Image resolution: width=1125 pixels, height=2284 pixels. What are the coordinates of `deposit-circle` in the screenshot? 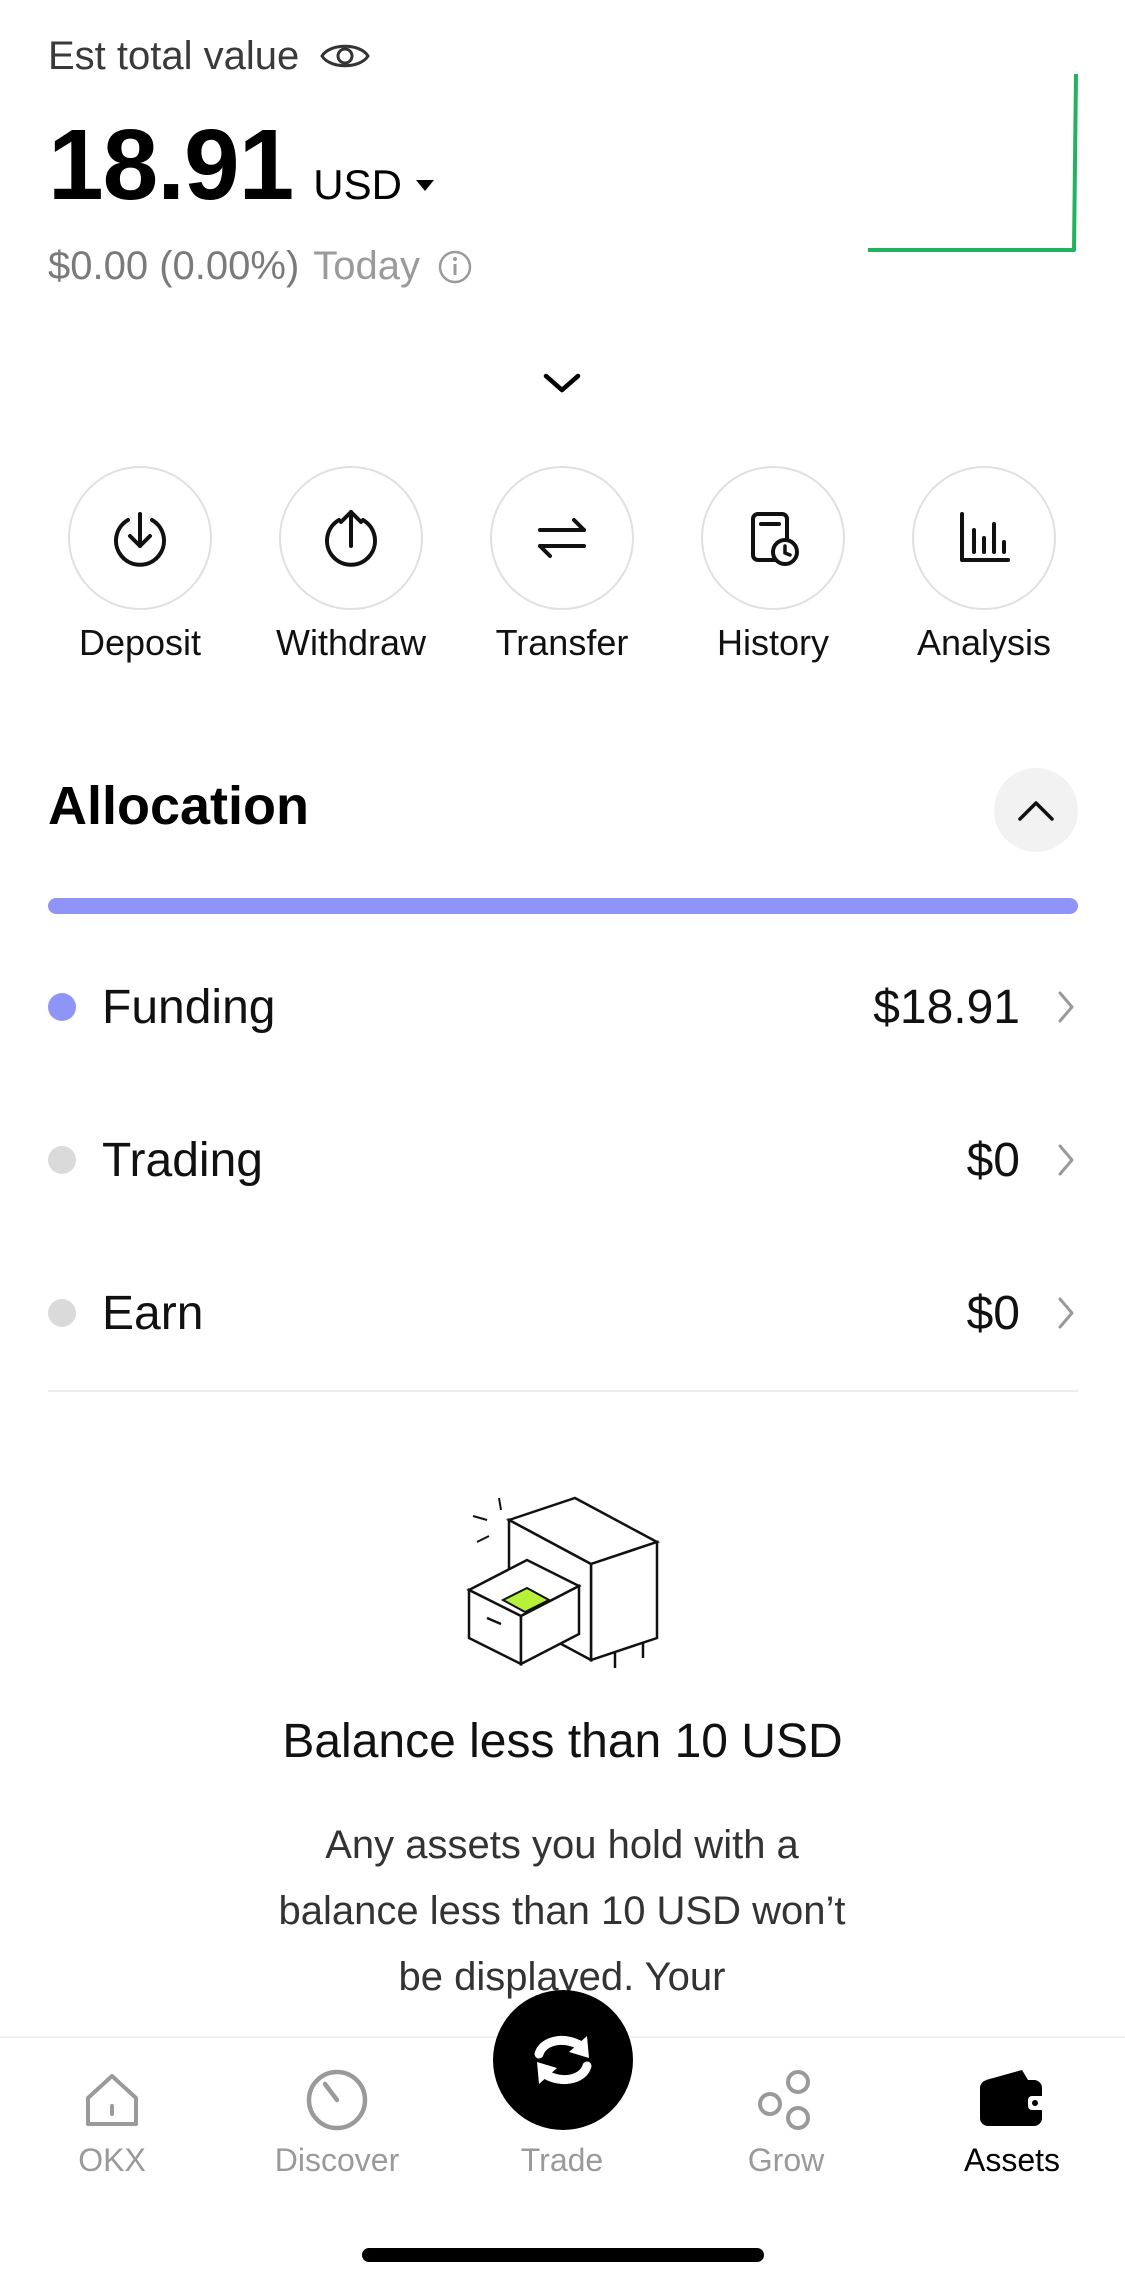 It's located at (140, 538).